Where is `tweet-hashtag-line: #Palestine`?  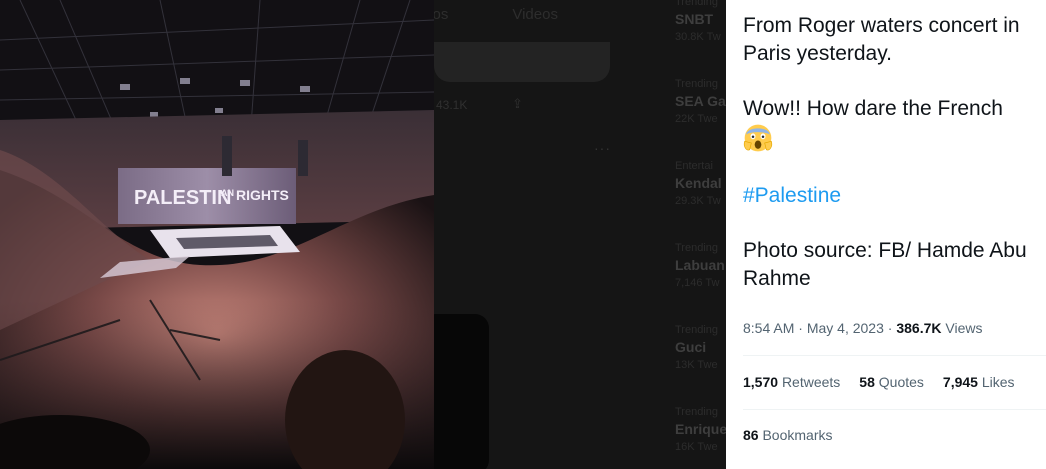 tweet-hashtag-line: #Palestine is located at coordinates (893, 196).